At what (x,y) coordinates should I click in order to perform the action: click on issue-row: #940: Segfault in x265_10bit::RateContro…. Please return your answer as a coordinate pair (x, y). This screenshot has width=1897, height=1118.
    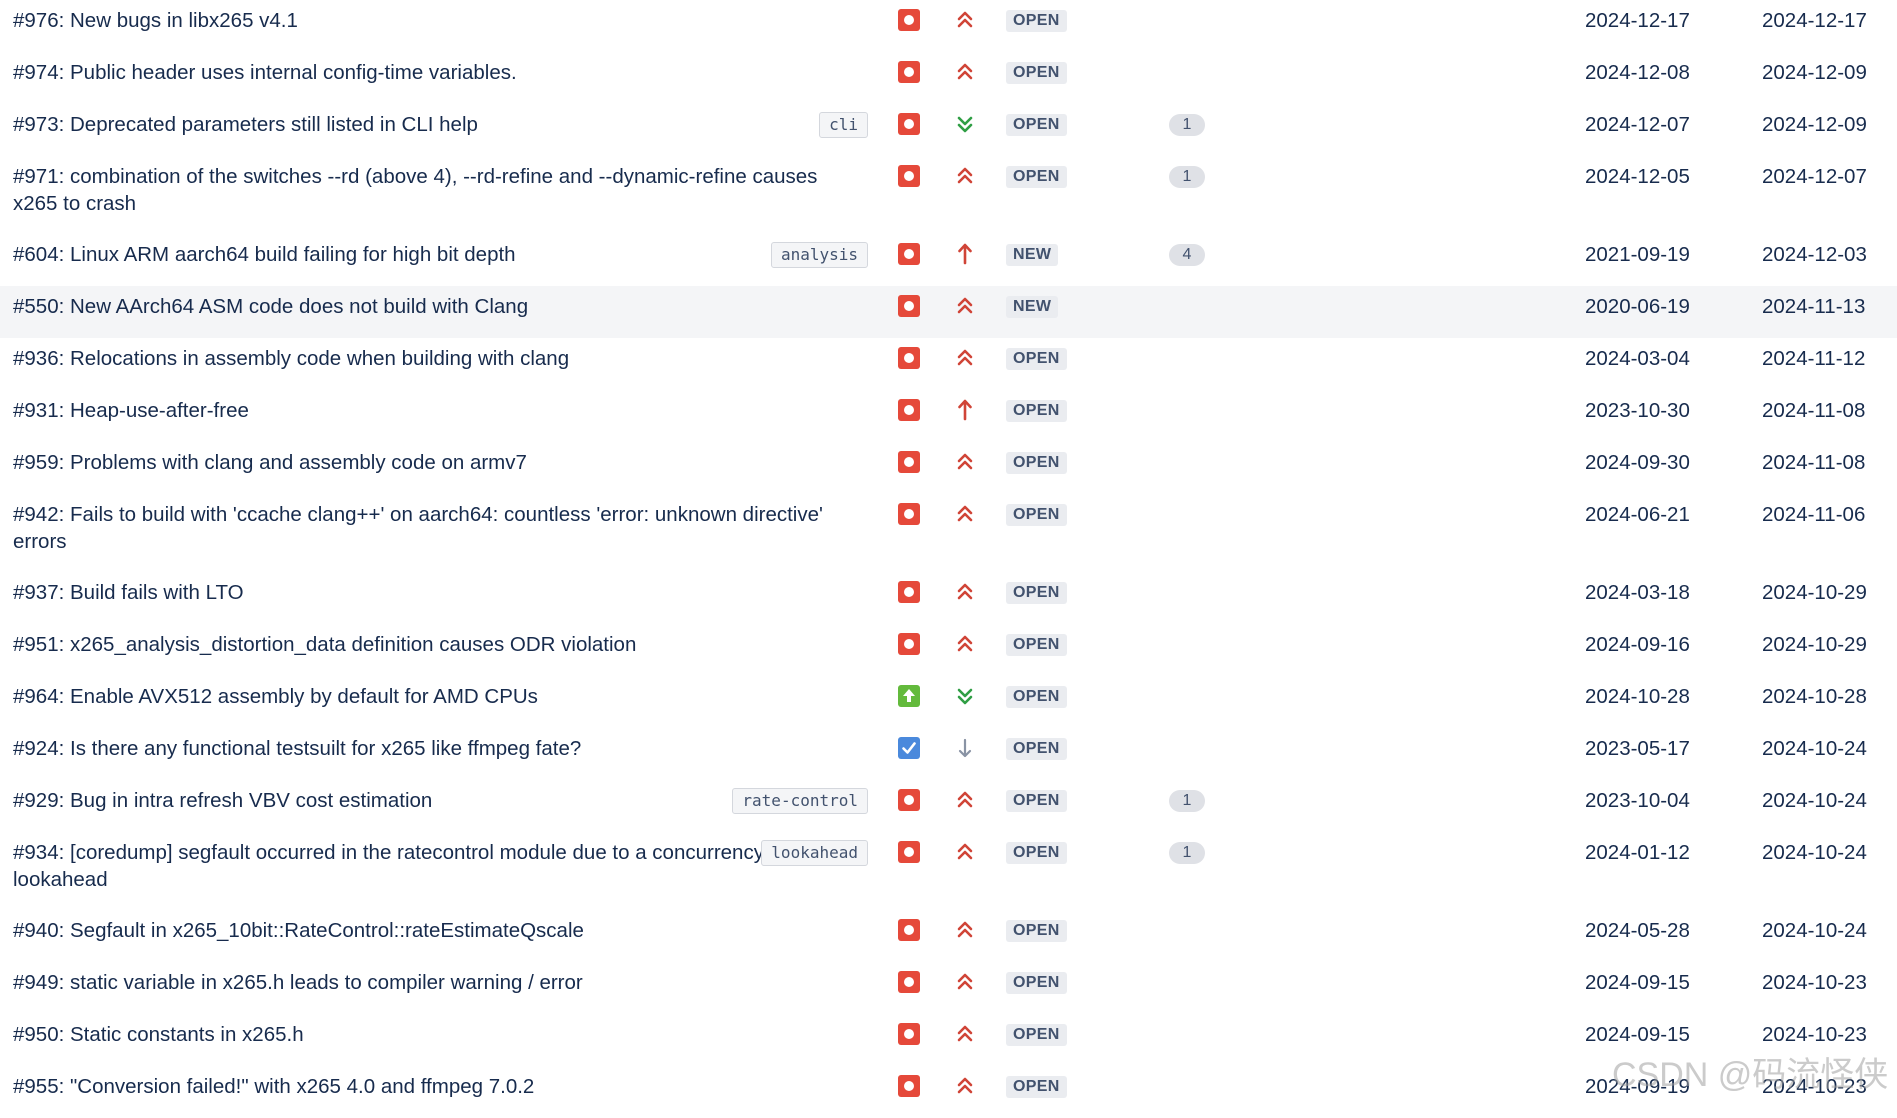
    Looking at the image, I should click on (948, 936).